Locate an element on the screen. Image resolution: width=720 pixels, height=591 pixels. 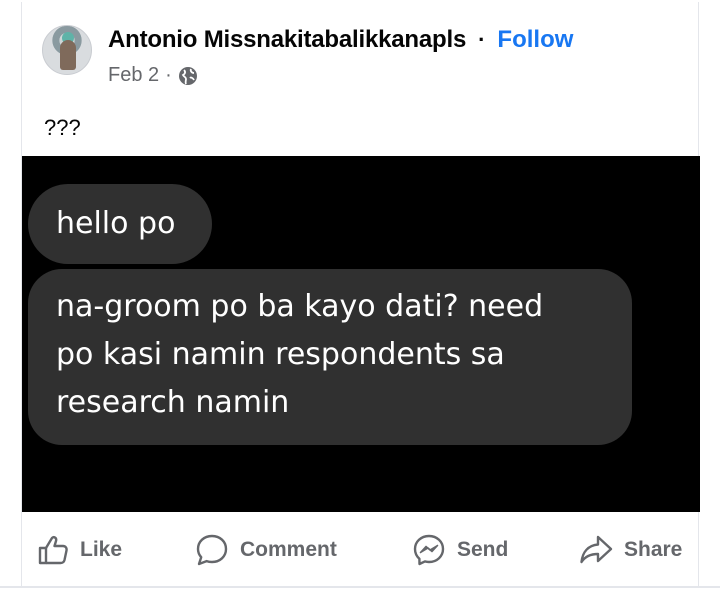
comment-label: Comment is located at coordinates (288, 549).